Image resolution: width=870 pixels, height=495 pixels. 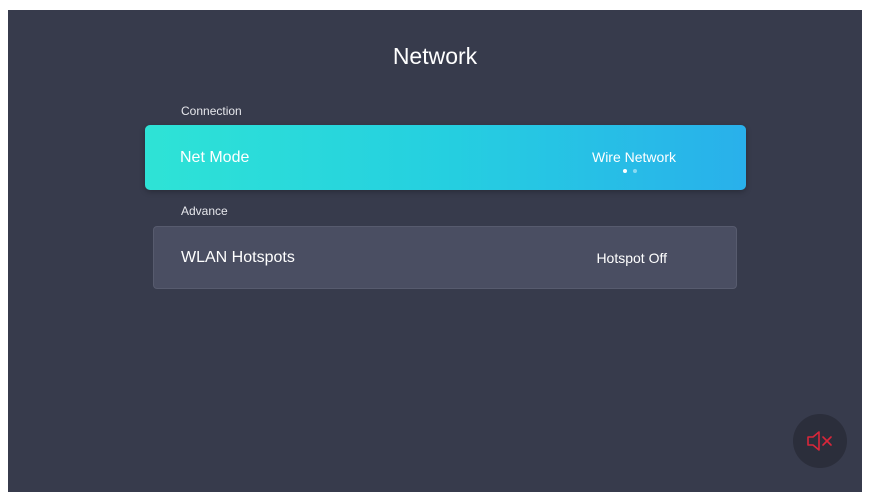 I want to click on section-label-connection: Connection, so click(x=211, y=111).